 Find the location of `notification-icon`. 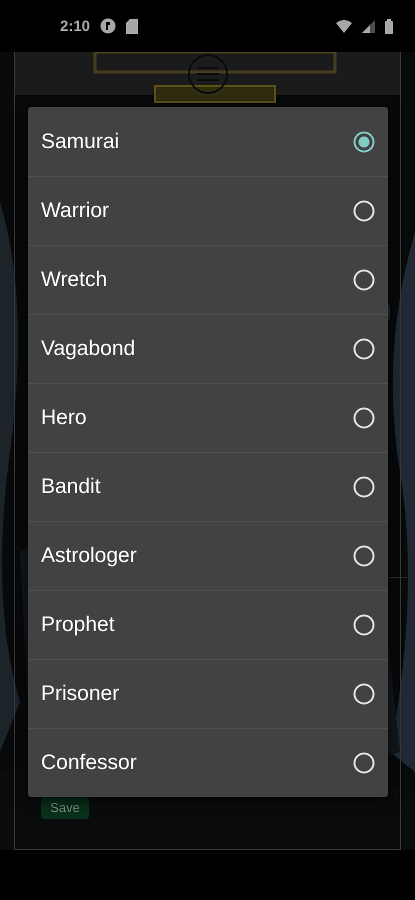

notification-icon is located at coordinates (108, 26).